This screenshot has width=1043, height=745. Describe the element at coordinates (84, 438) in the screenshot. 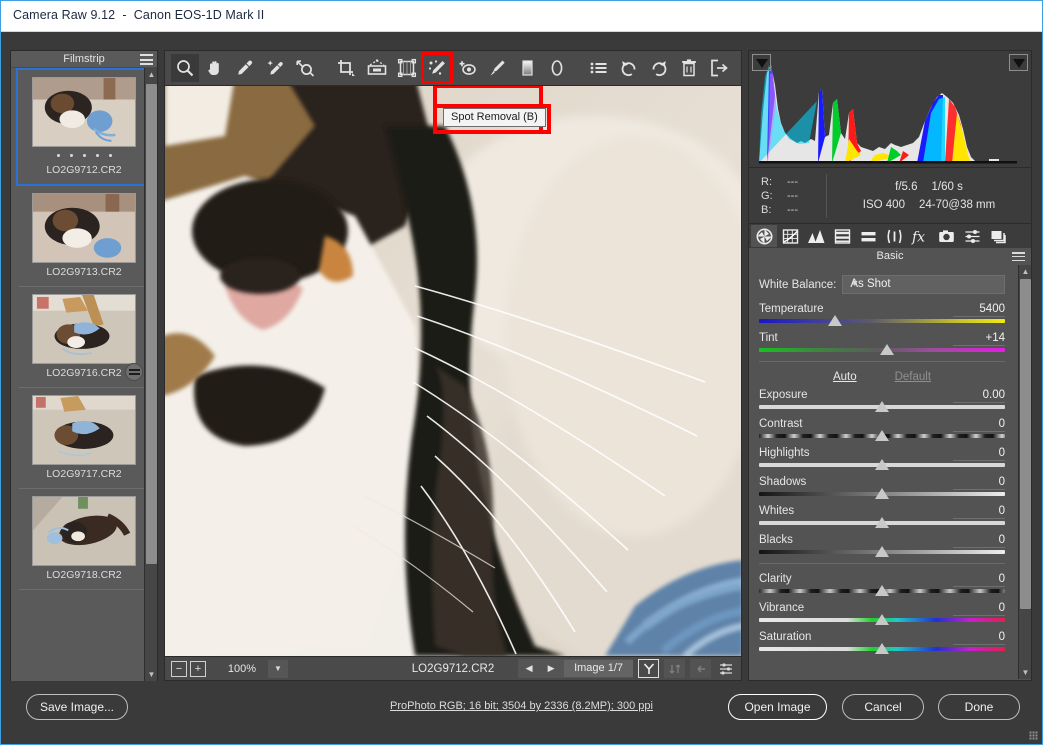

I see `list-item: LO2G9717.CR2` at that location.